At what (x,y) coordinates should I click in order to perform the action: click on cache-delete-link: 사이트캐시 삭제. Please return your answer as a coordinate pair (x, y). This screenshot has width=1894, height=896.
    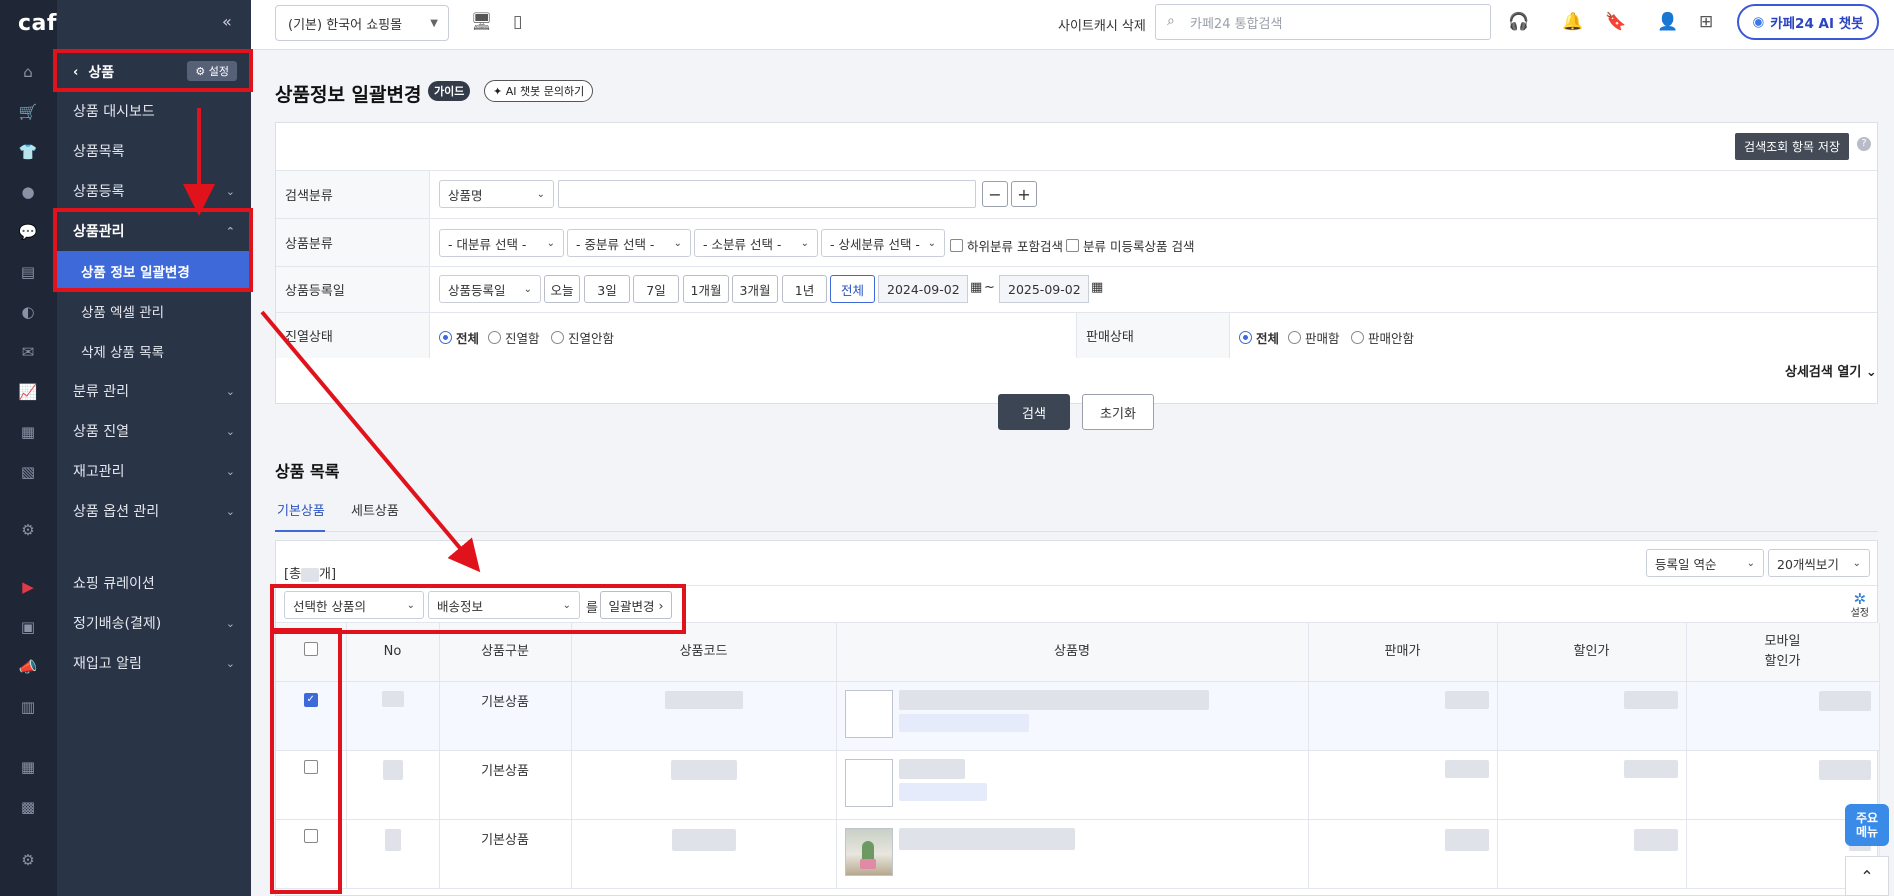
    Looking at the image, I should click on (1102, 24).